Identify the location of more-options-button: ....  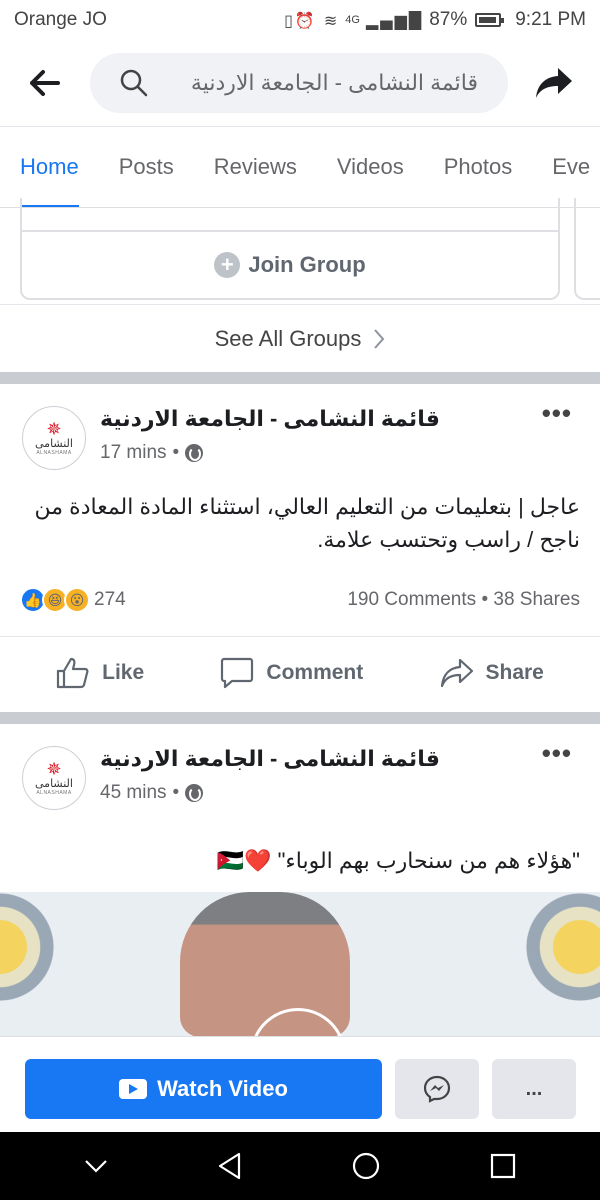
(534, 1089).